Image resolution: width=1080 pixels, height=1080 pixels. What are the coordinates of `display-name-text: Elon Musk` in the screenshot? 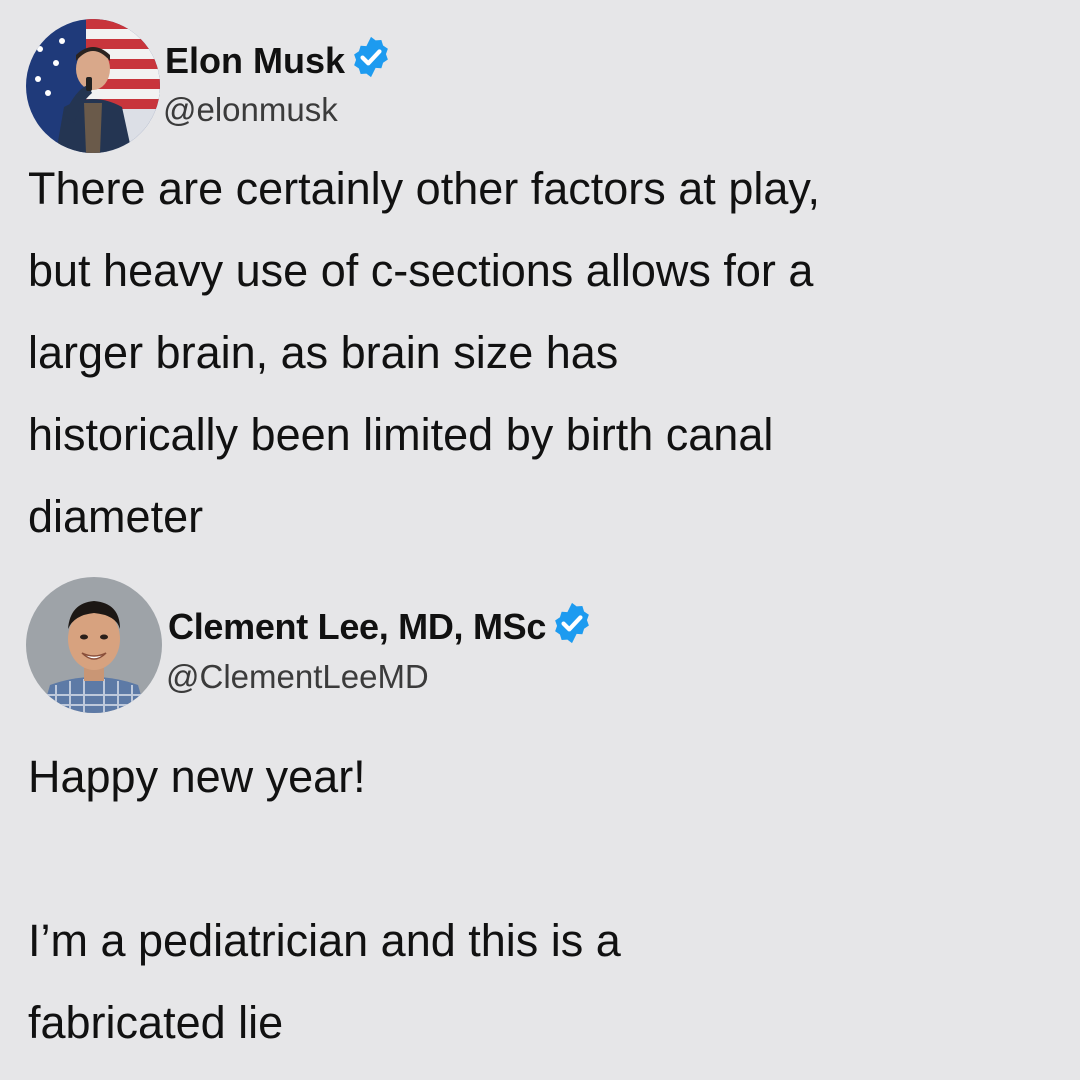 It's located at (255, 60).